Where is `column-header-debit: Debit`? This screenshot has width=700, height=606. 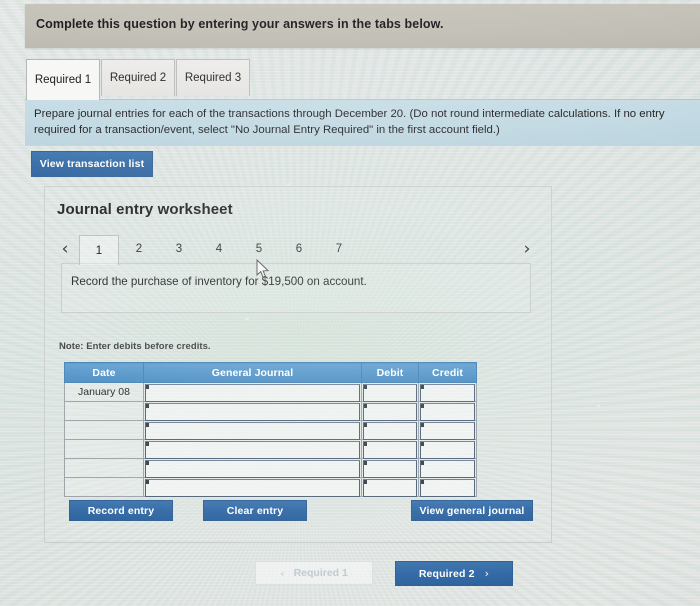
column-header-debit: Debit is located at coordinates (390, 372).